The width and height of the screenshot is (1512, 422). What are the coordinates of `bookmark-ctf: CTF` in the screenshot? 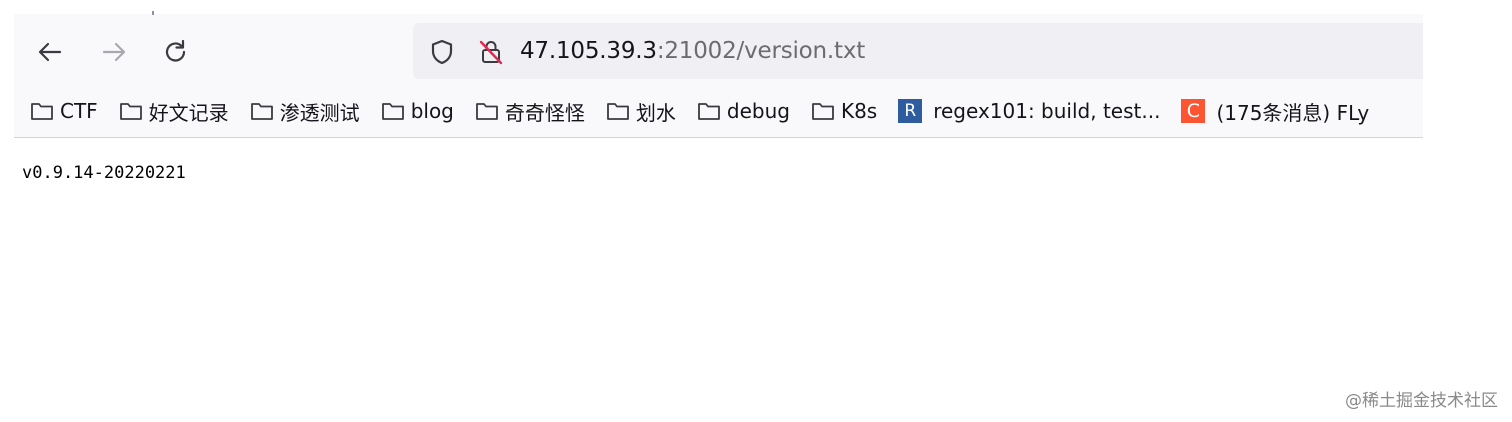 It's located at (64, 111).